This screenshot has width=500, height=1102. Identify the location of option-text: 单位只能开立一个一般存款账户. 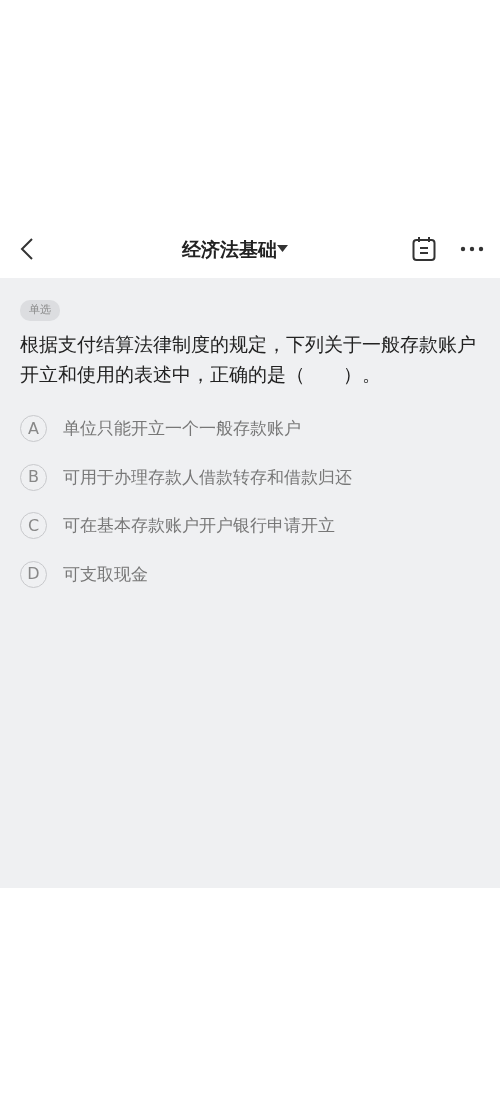
(182, 429).